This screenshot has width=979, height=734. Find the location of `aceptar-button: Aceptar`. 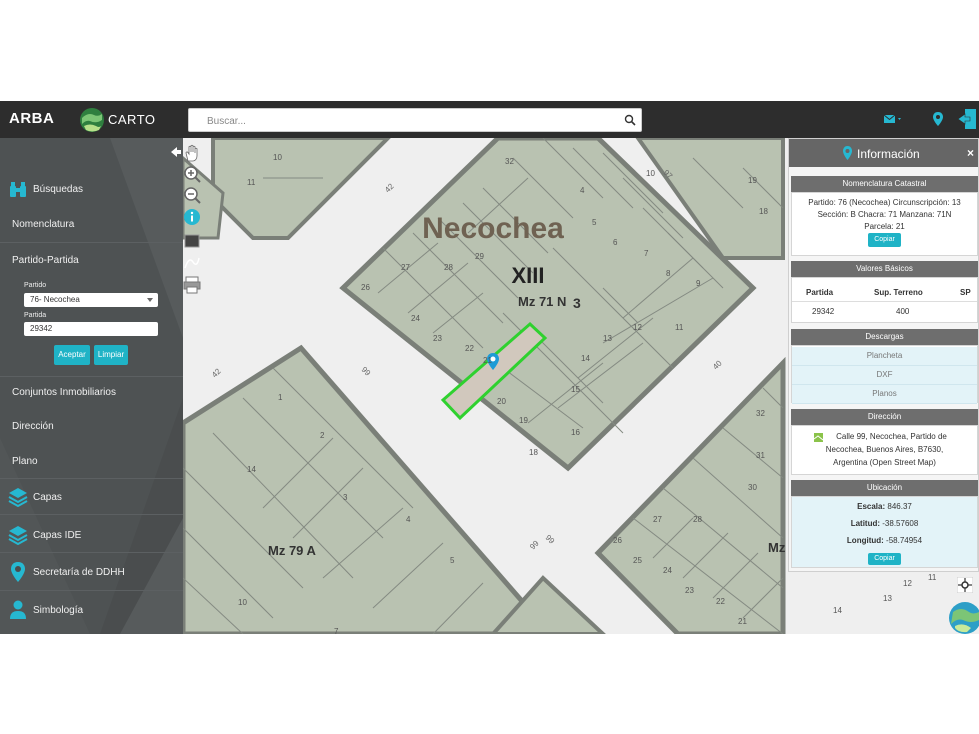

aceptar-button: Aceptar is located at coordinates (72, 355).